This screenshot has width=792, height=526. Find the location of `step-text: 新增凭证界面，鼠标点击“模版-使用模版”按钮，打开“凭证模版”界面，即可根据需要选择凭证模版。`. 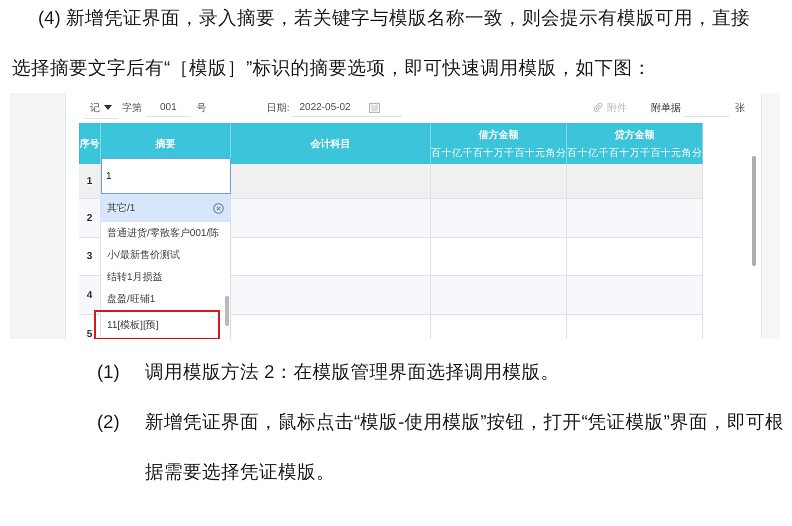

step-text: 新增凭证界面，鼠标点击“模版-使用模版”按钮，打开“凭证模版”界面，即可根据需要选择凭证模版。 is located at coordinates (464, 447).